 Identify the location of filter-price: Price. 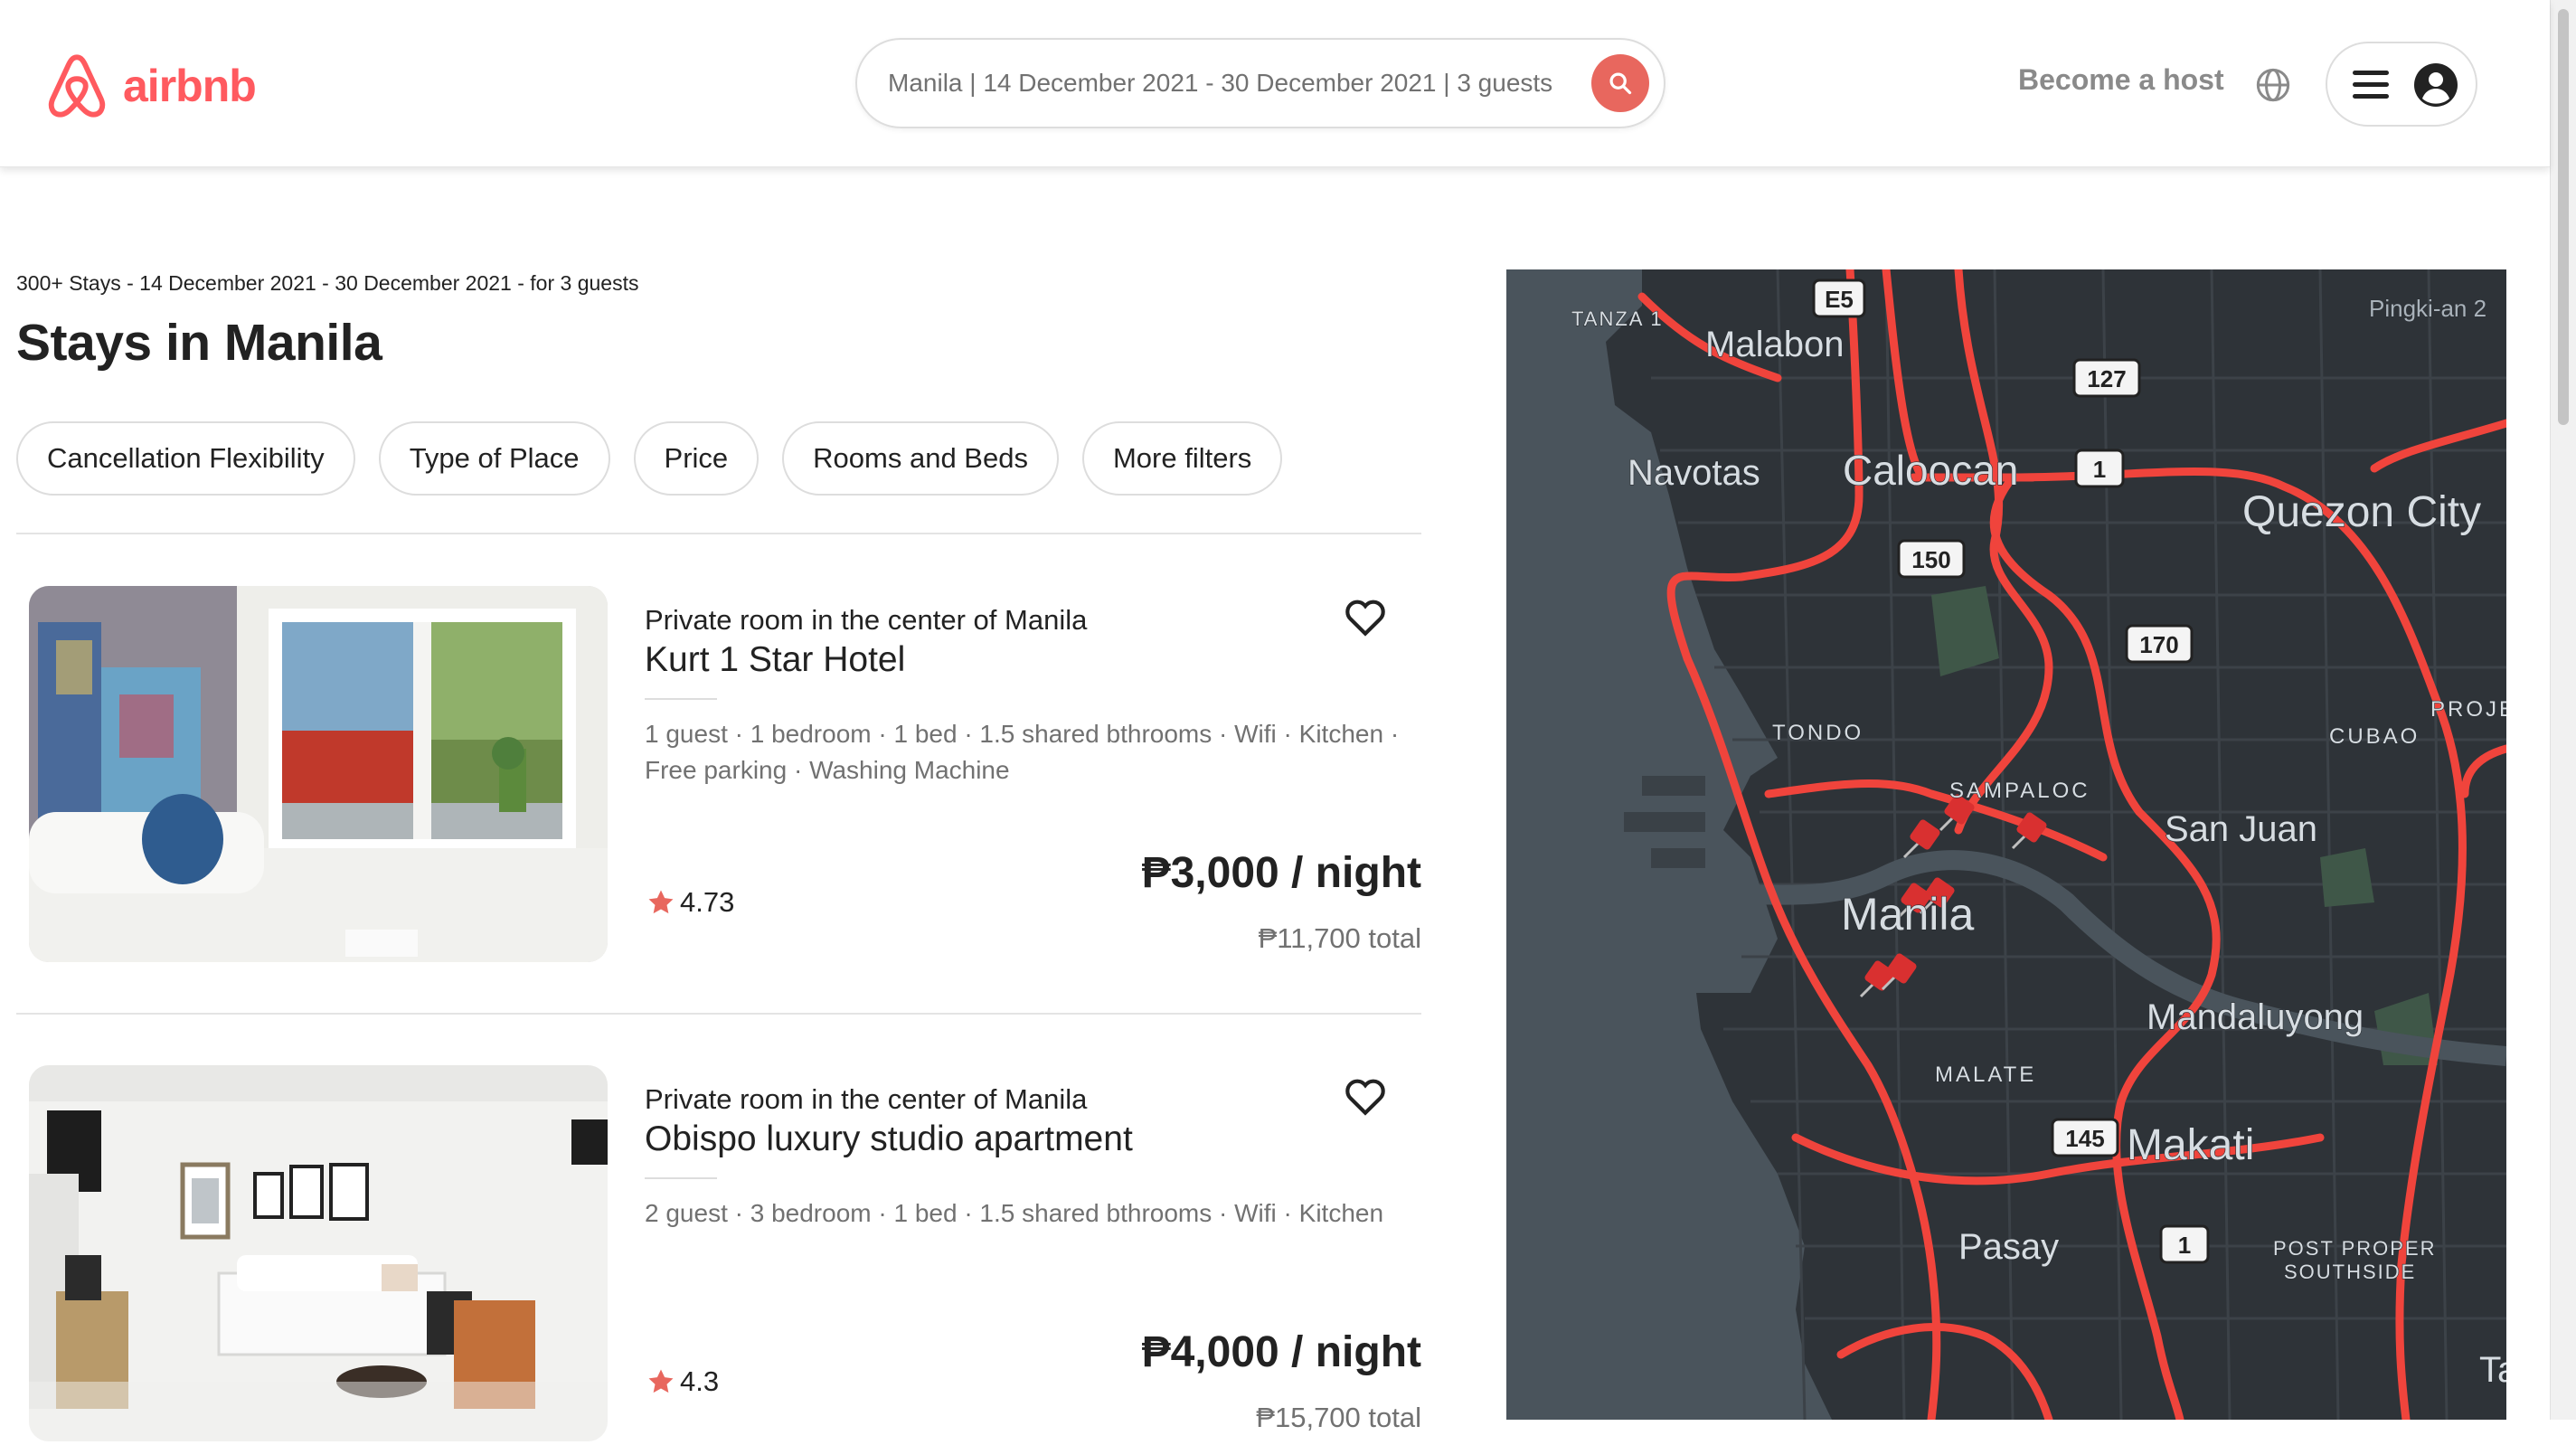
(696, 458).